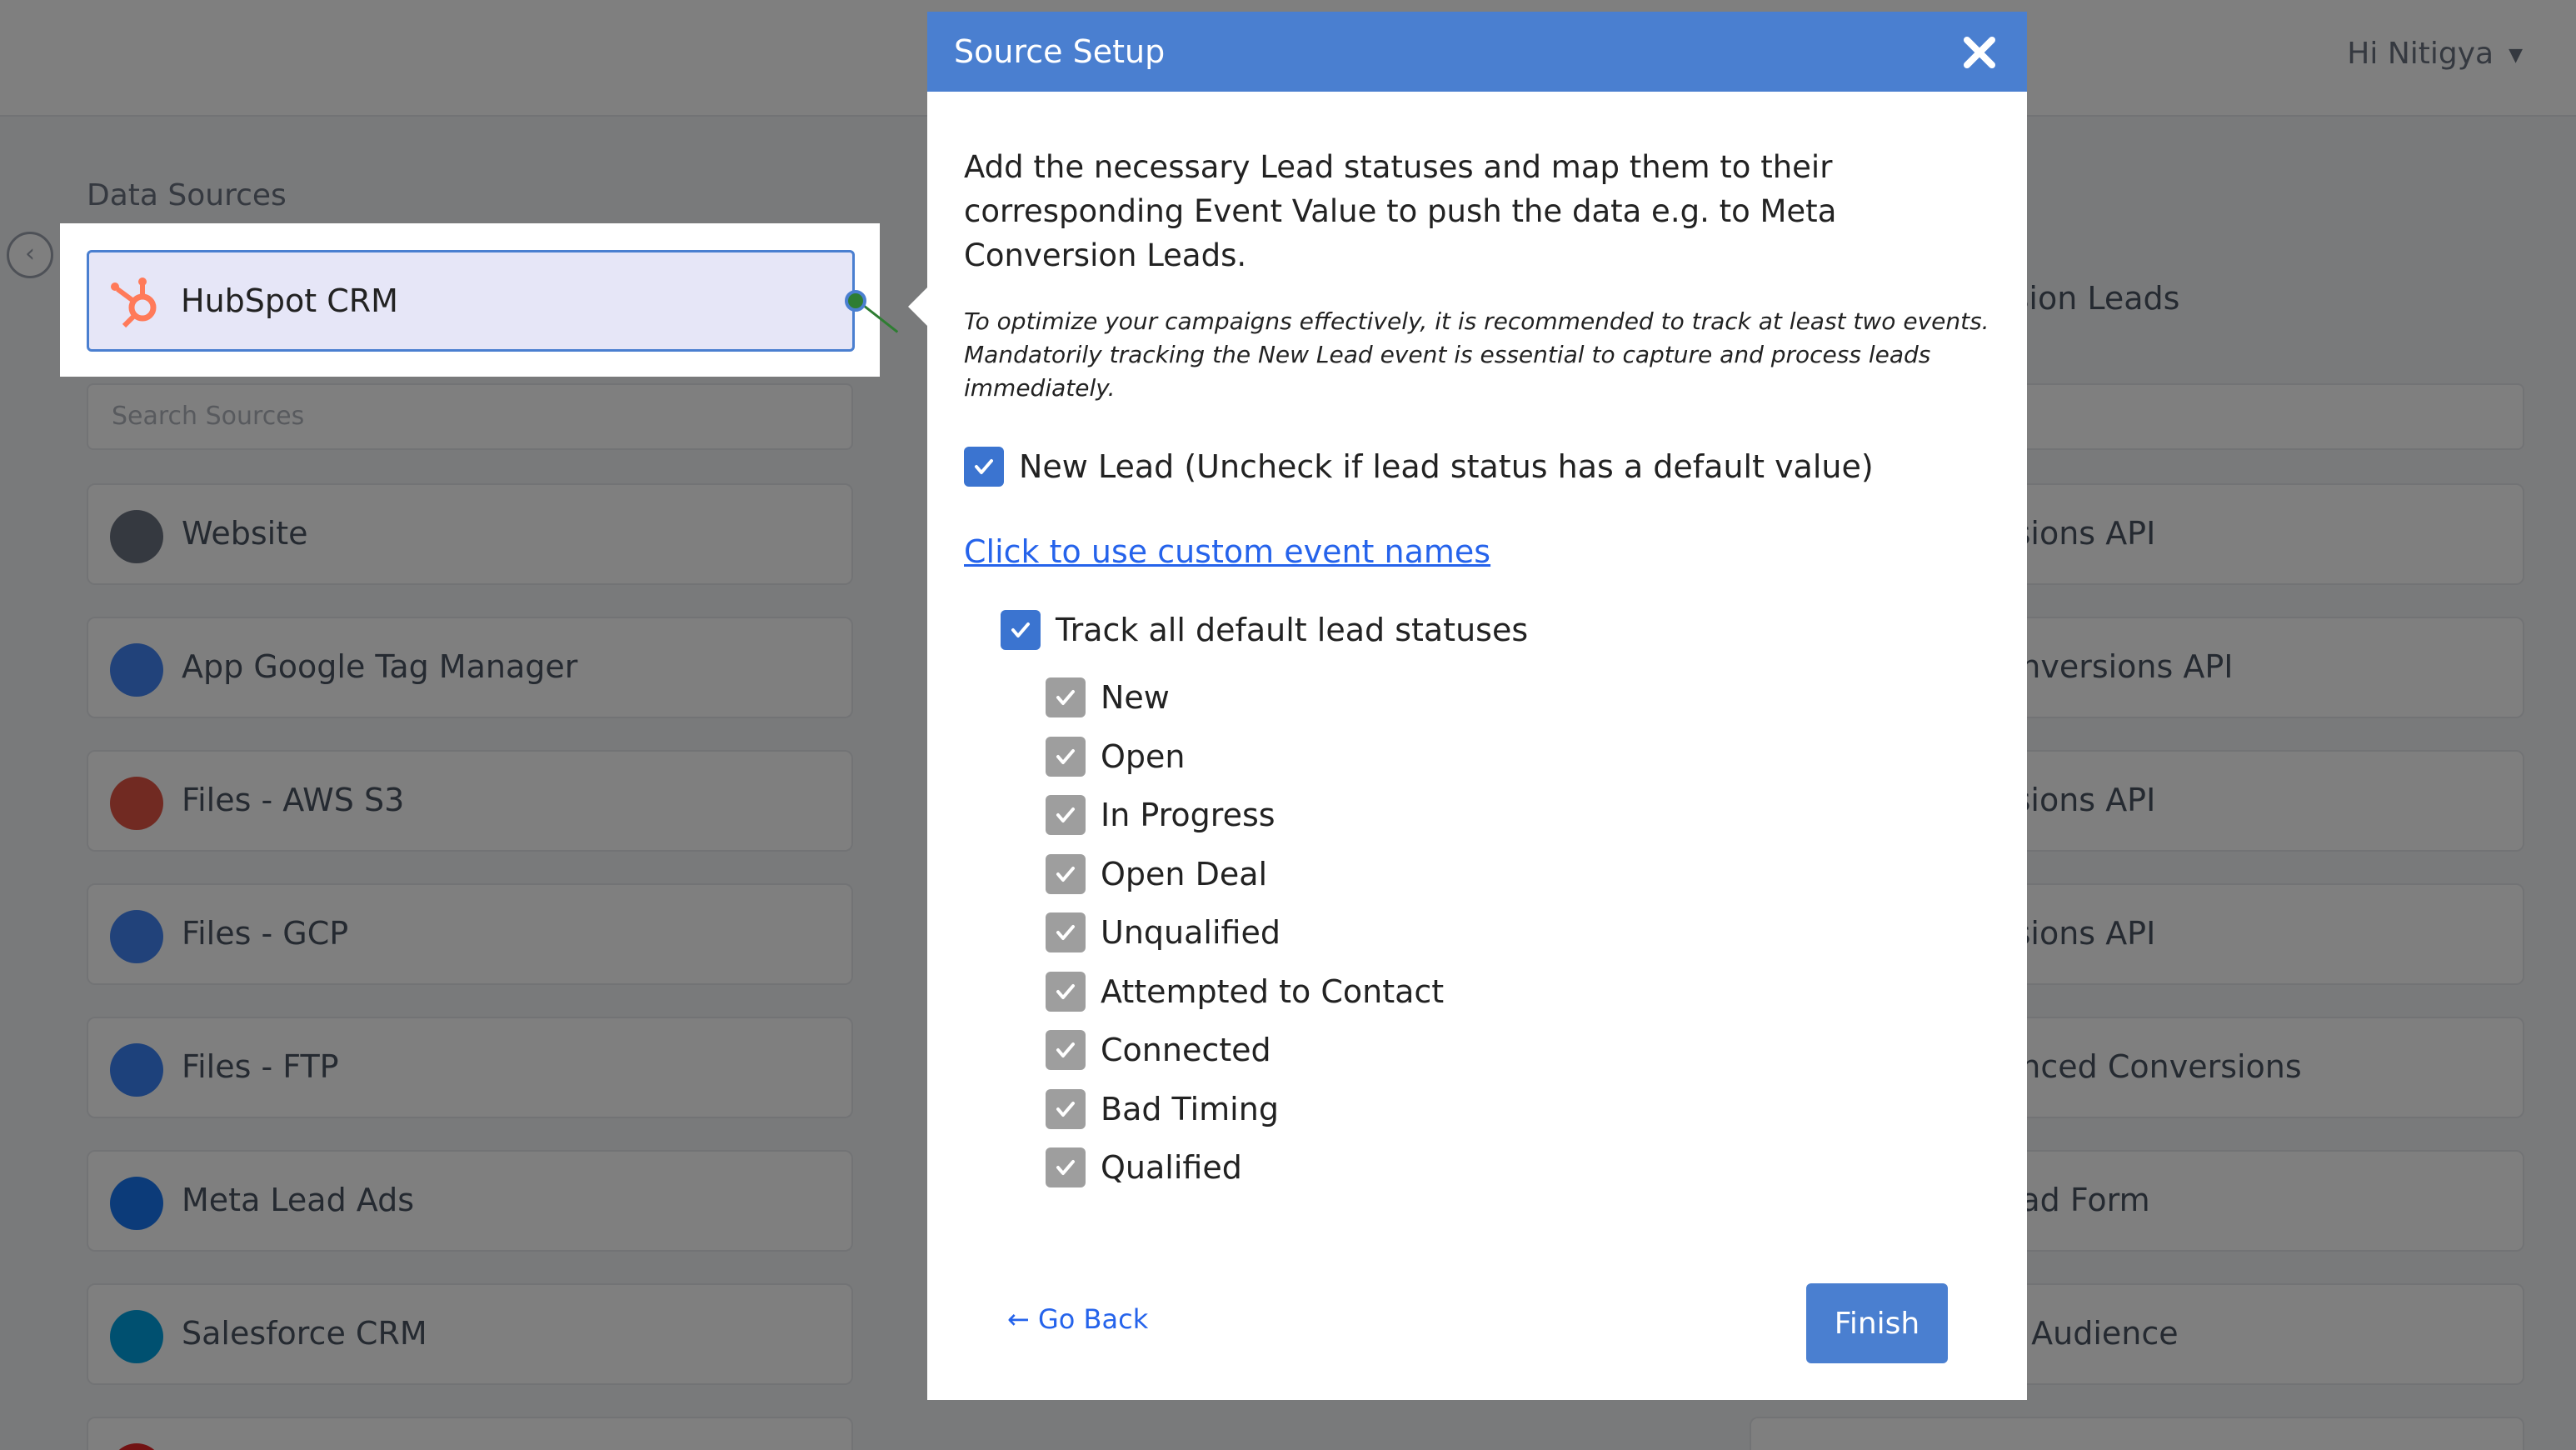 The width and height of the screenshot is (2576, 1450). I want to click on lead-status-option: Unqualified, so click(1245, 932).